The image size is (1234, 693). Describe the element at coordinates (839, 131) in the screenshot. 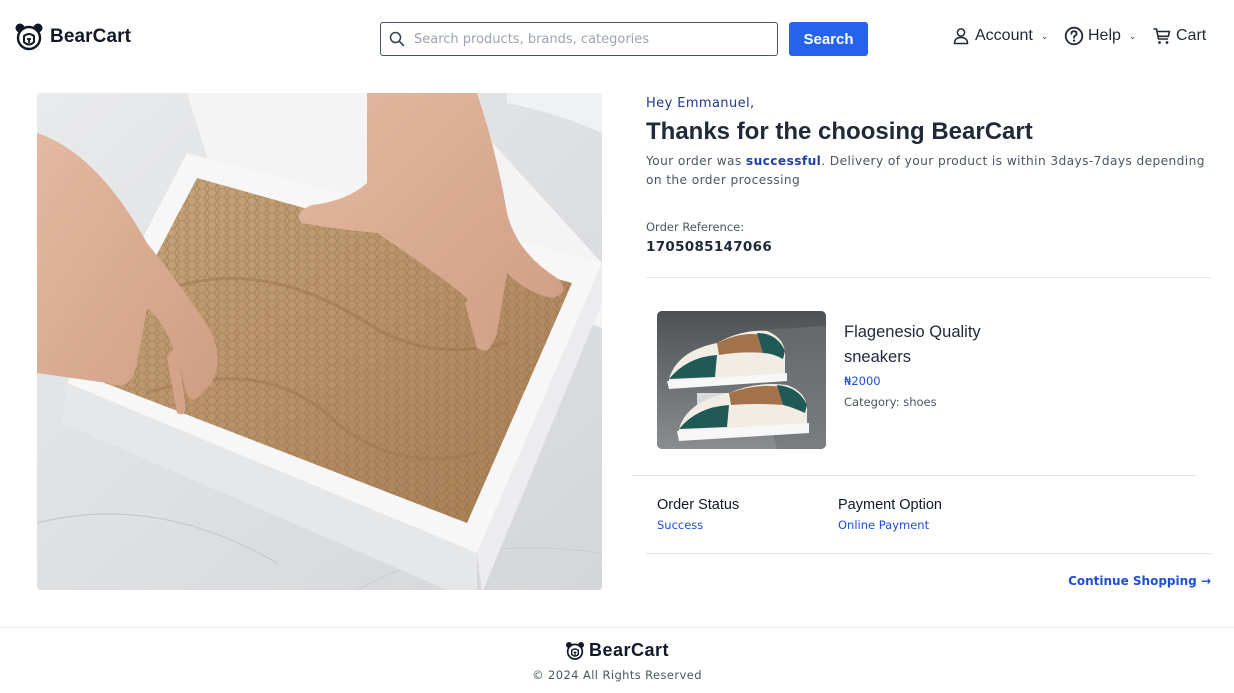

I see `confirmation-title: Thanks for the choosing BearCart` at that location.